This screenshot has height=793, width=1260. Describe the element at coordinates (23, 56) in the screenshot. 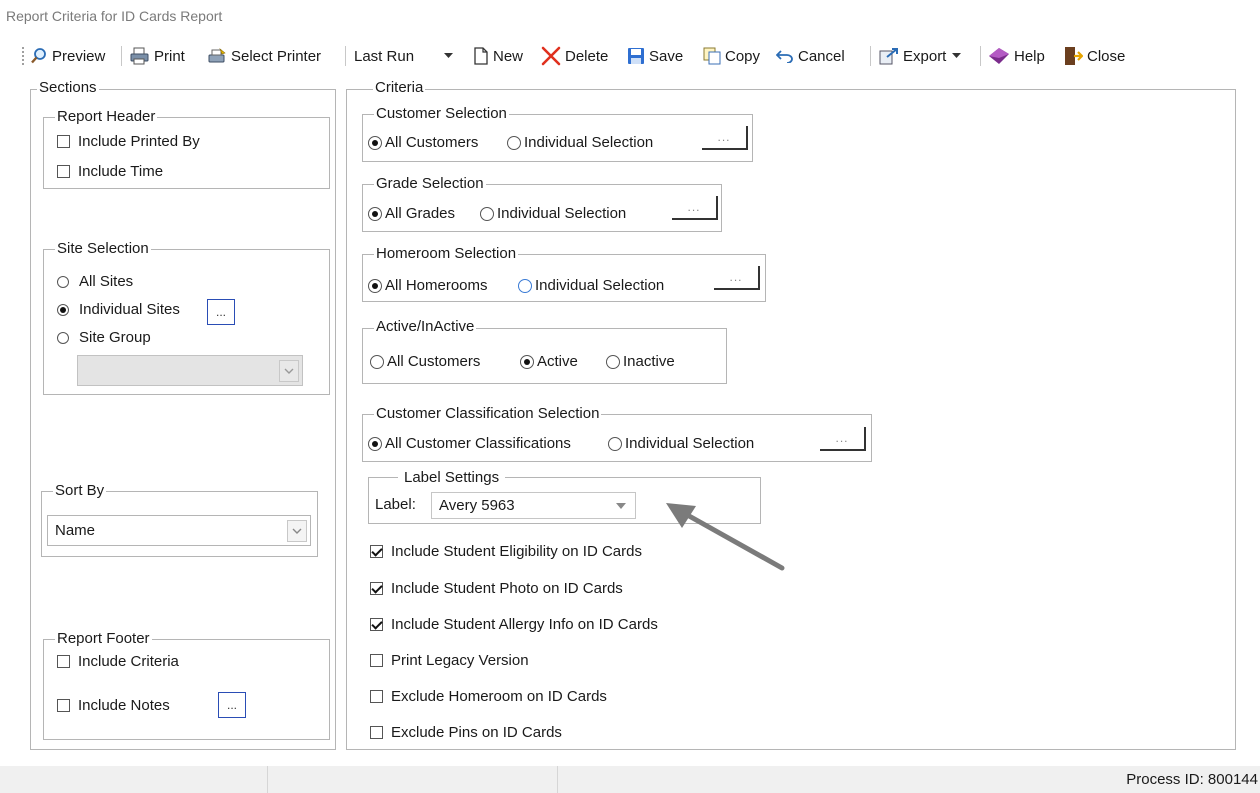

I see `toolbar-grip` at that location.